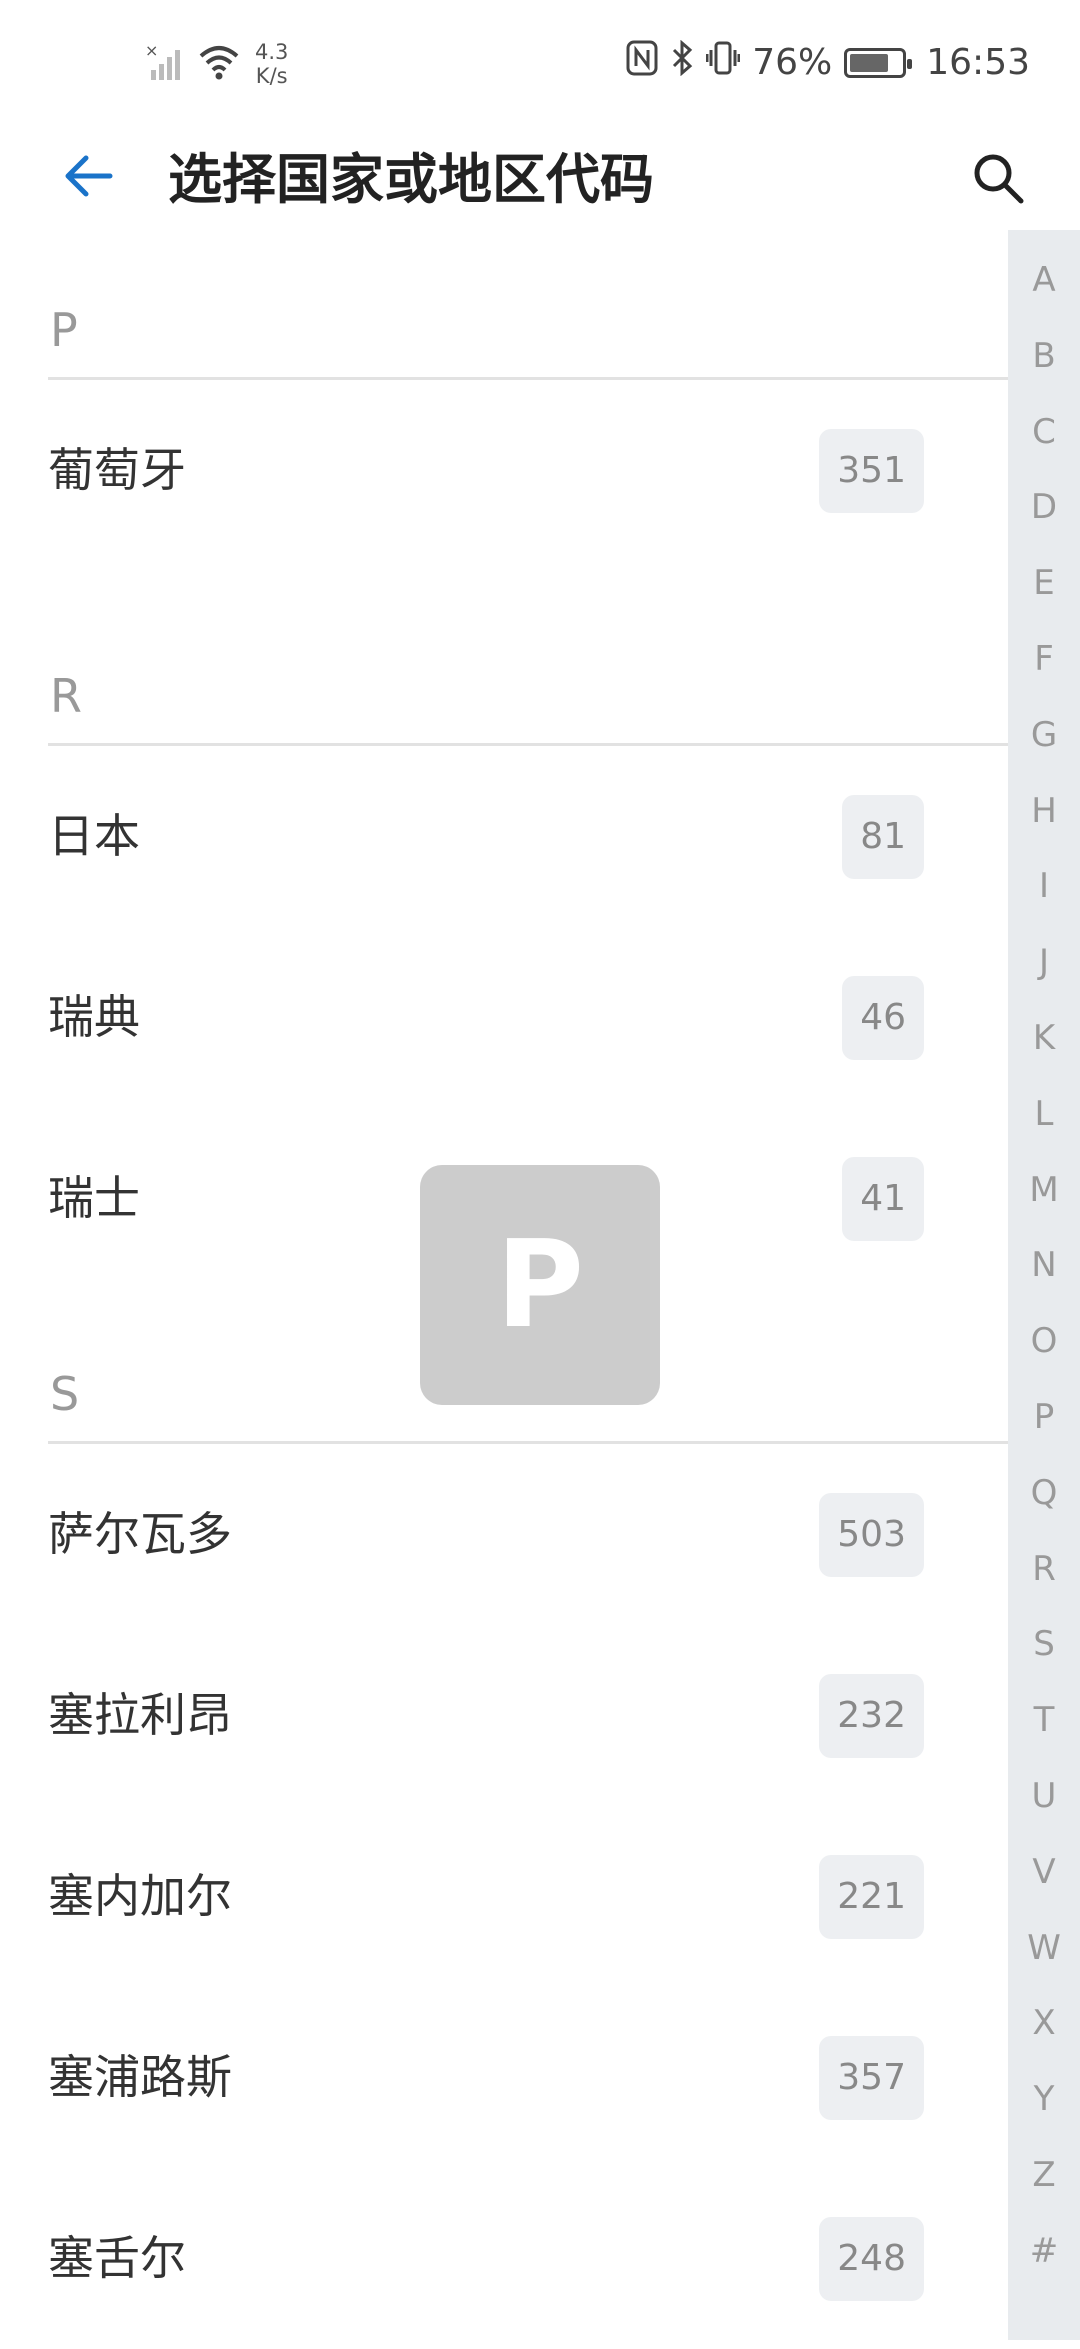  I want to click on app-bar: 选择国家或地区代码, so click(540, 180).